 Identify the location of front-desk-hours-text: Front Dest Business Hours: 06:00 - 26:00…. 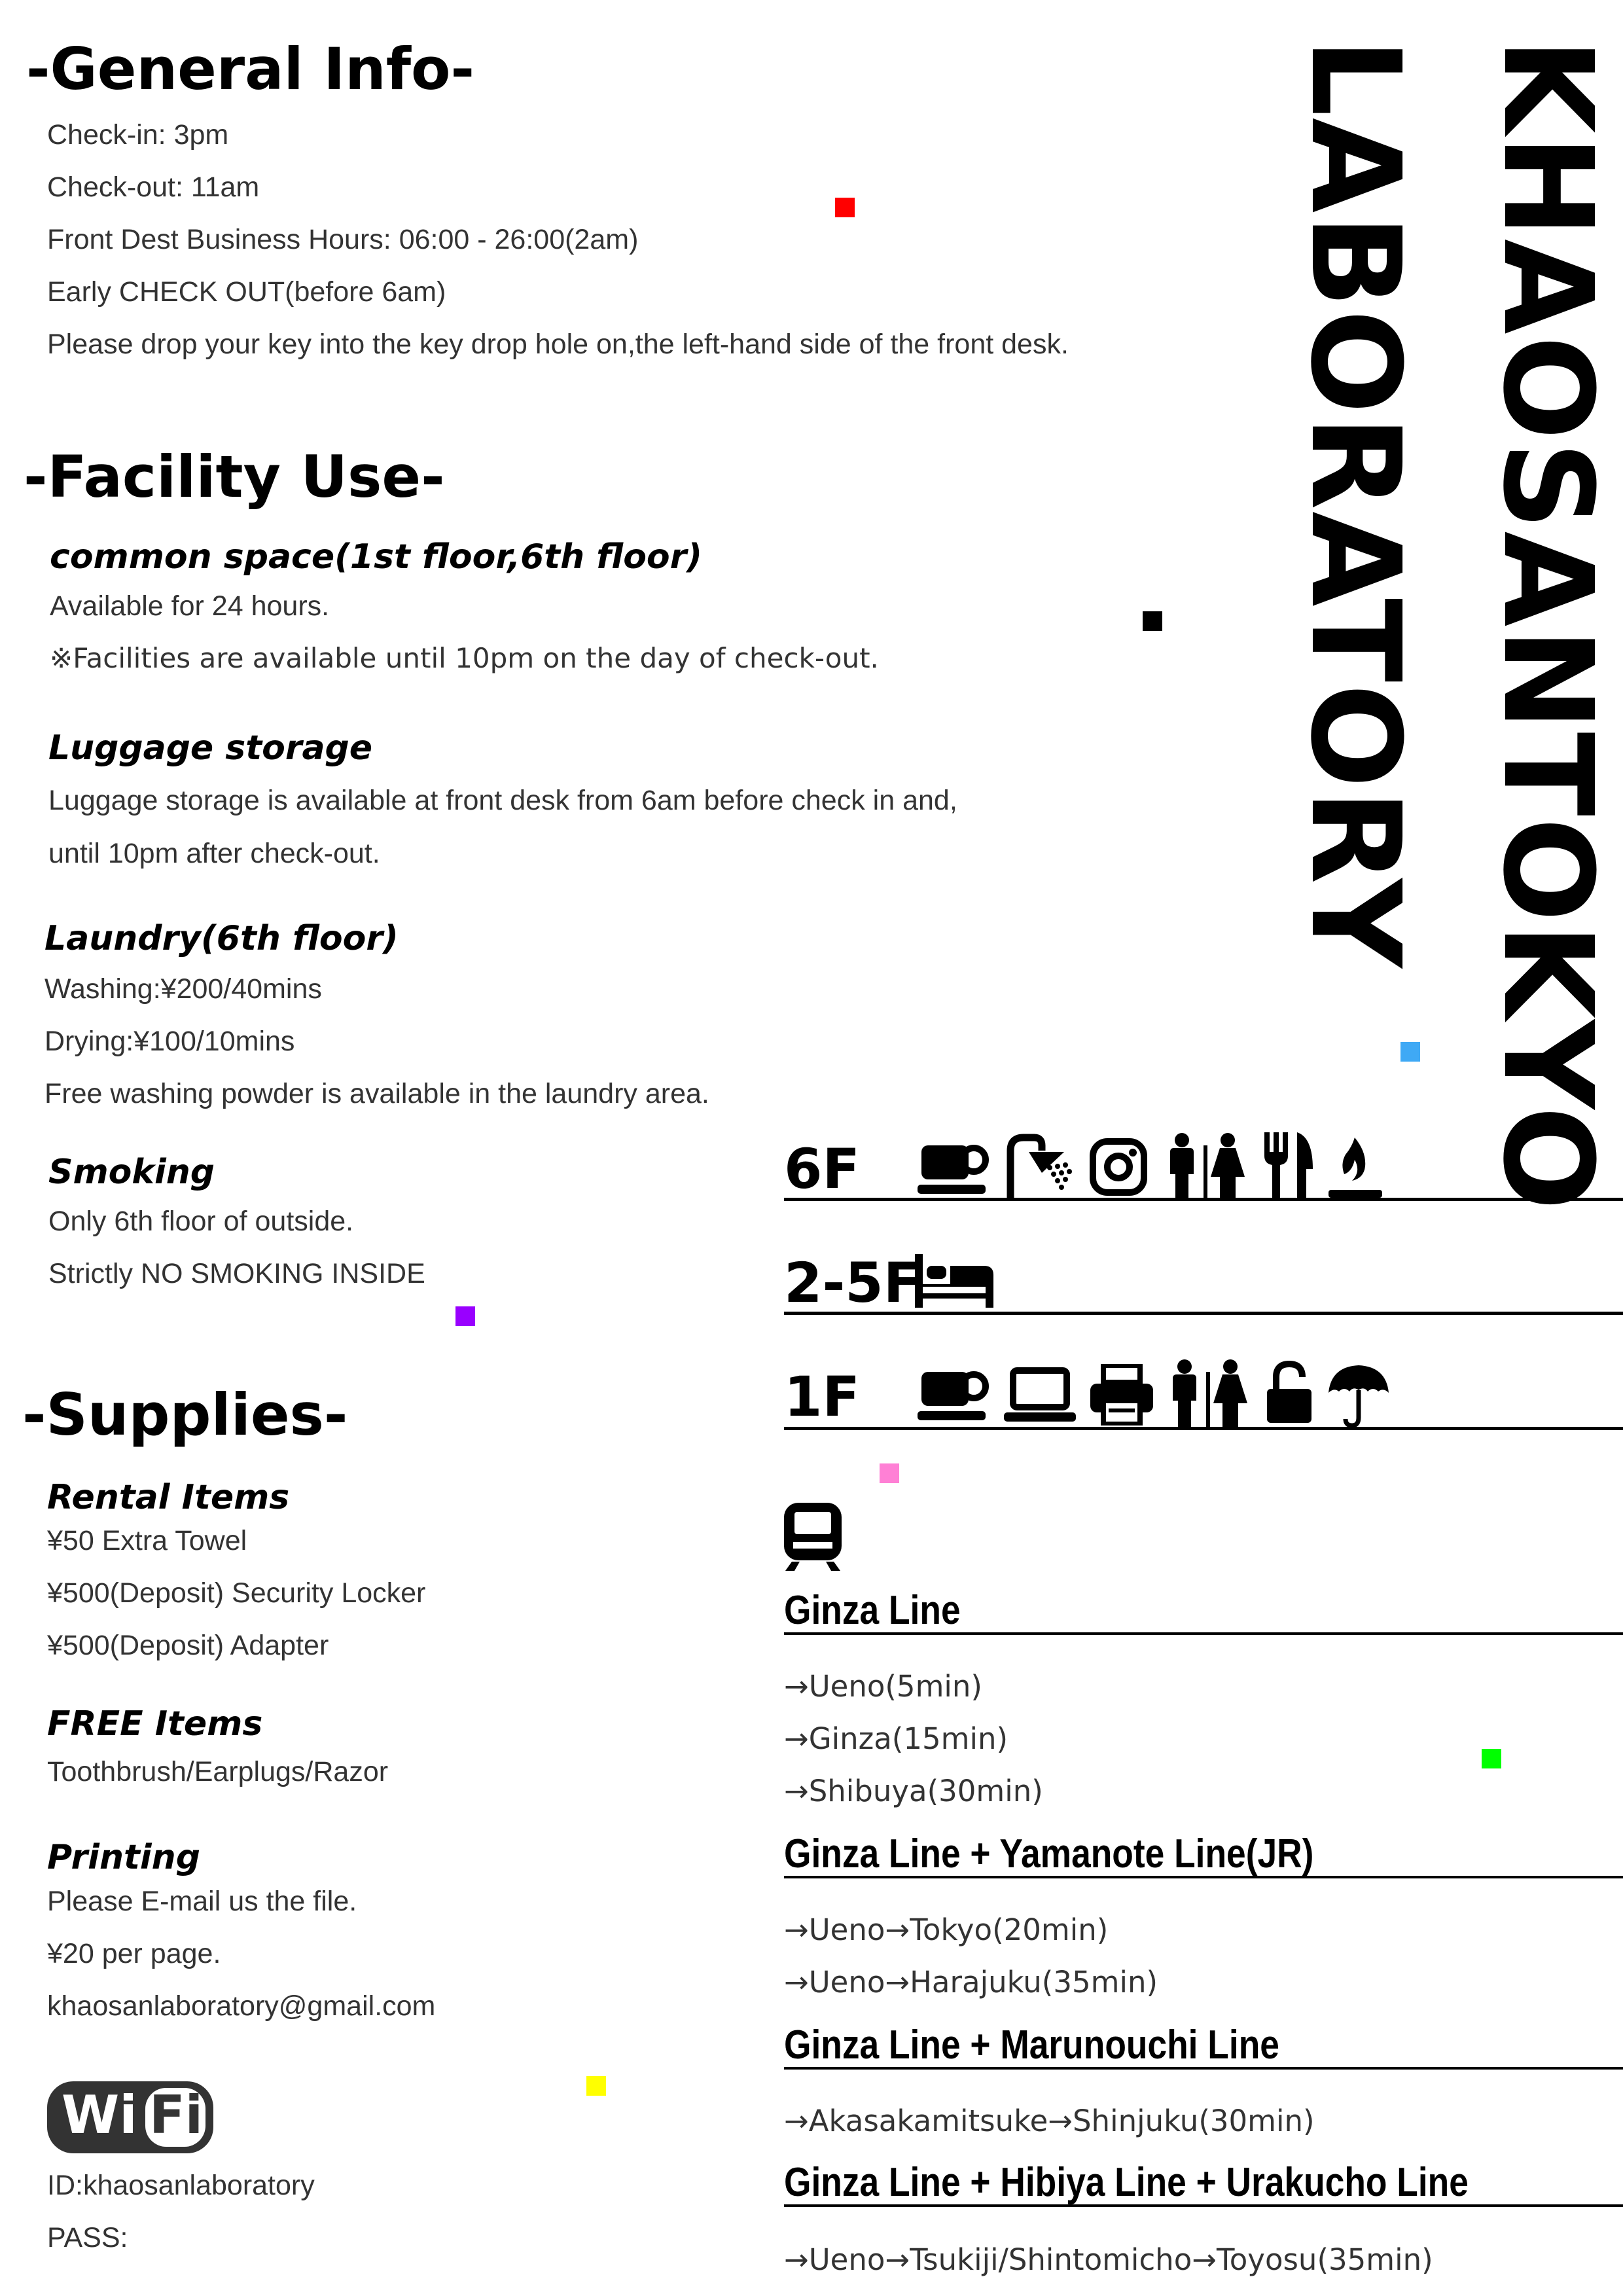
(343, 239).